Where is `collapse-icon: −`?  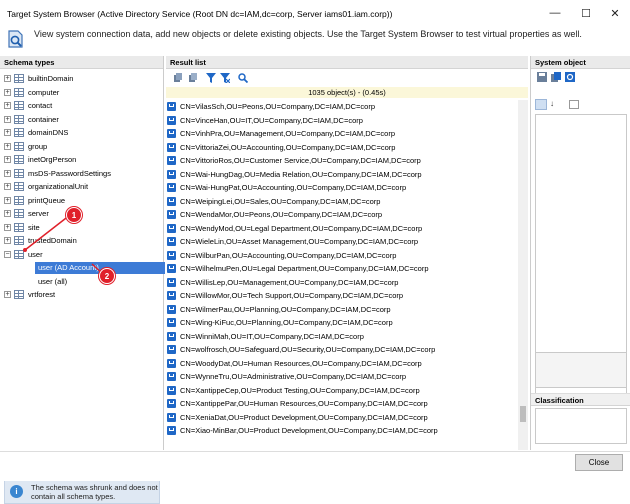 collapse-icon: − is located at coordinates (7, 254).